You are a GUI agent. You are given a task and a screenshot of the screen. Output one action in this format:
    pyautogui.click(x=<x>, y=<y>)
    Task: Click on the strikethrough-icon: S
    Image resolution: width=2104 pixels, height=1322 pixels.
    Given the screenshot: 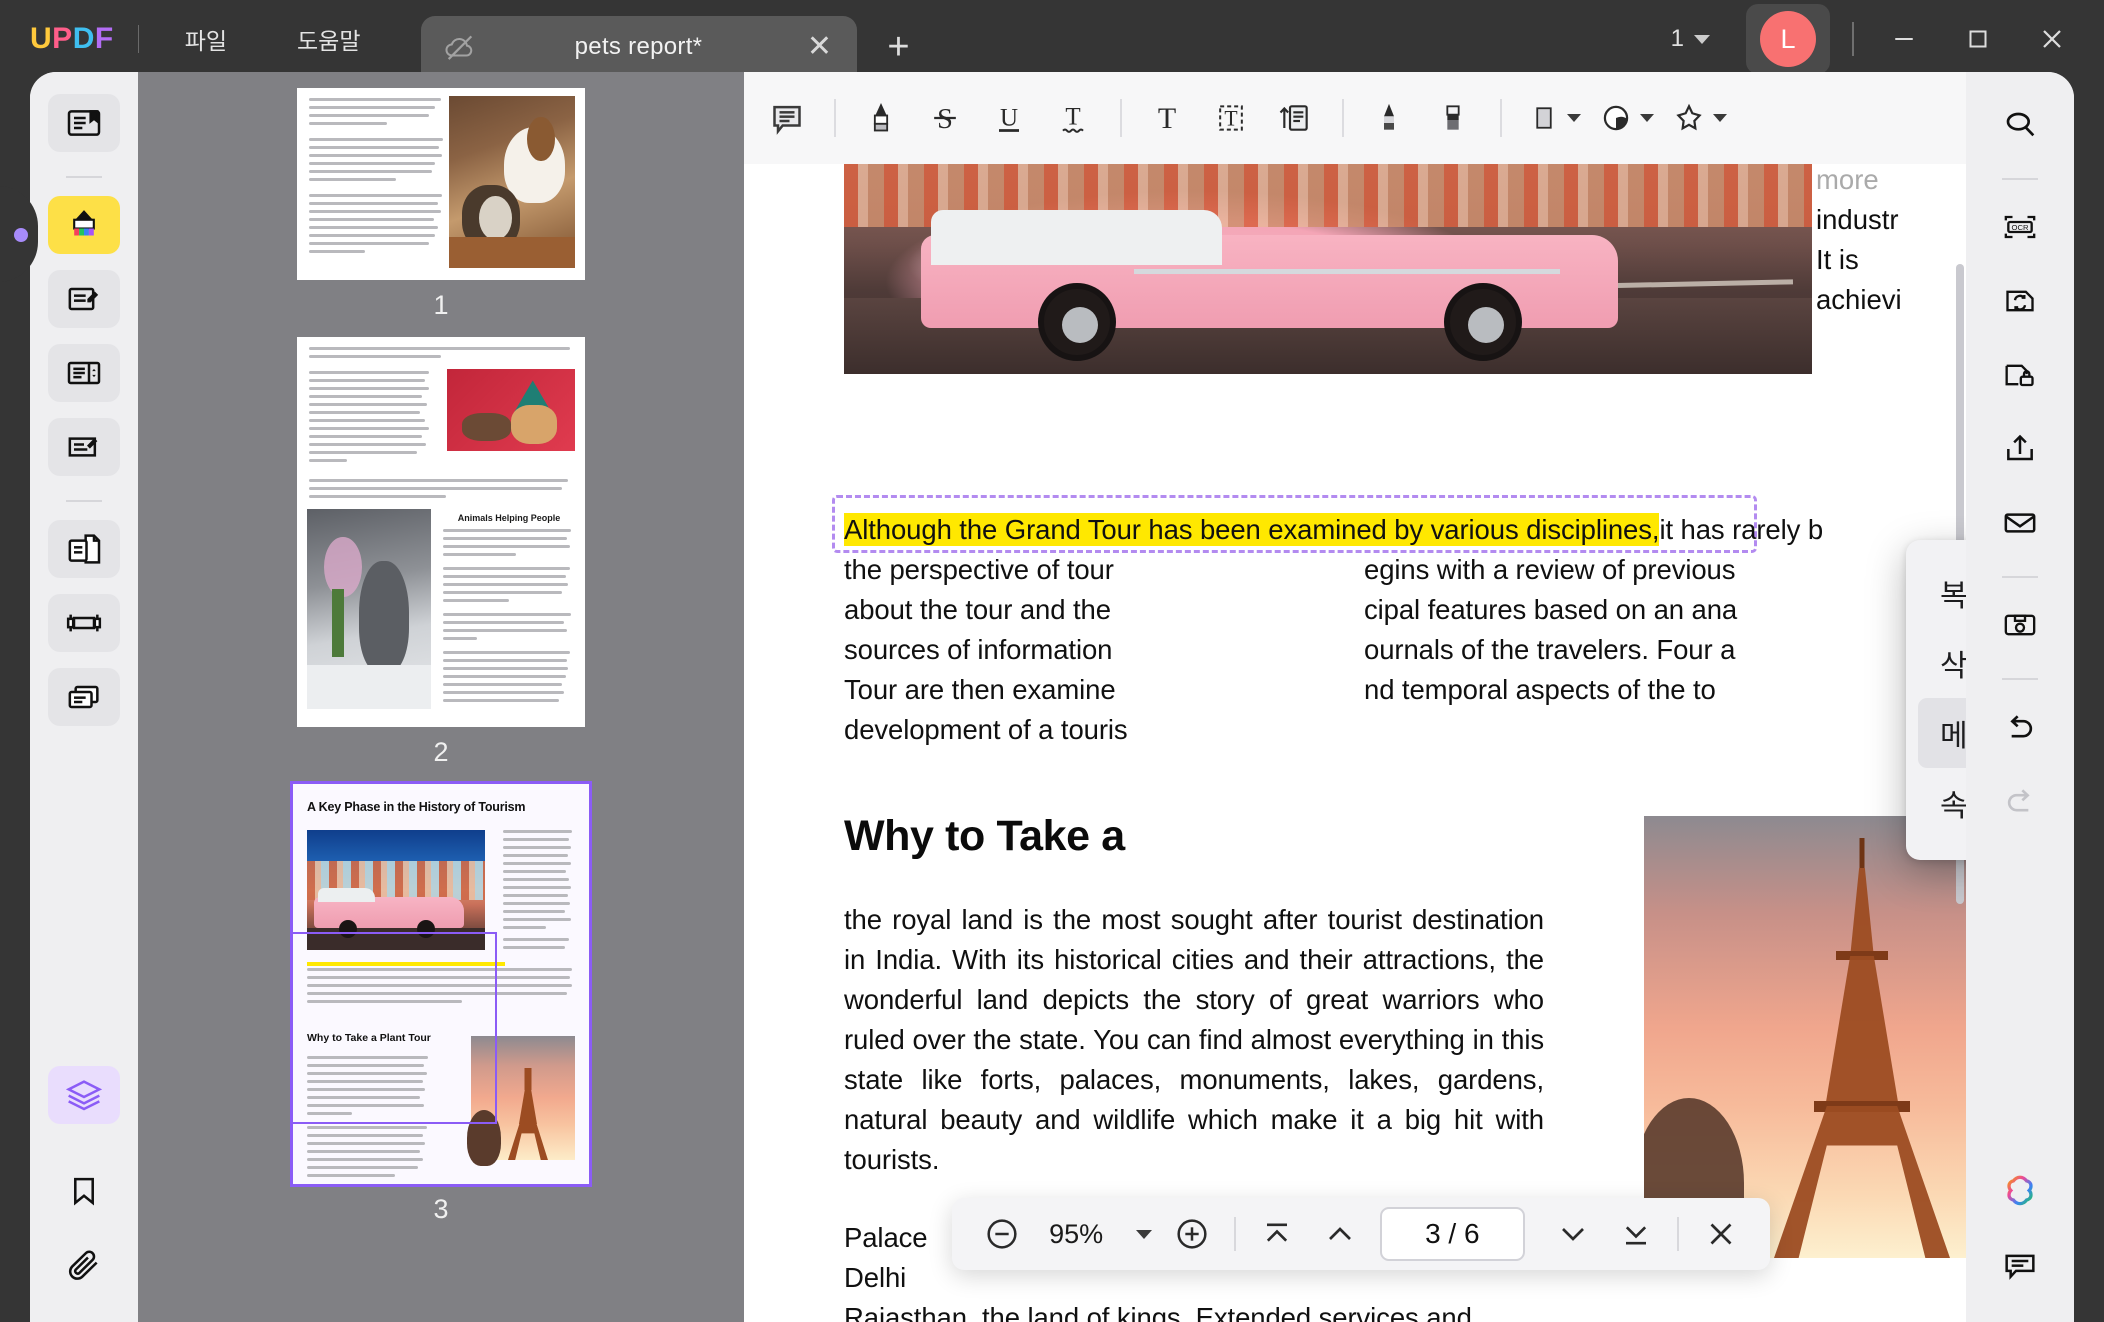 What is the action you would take?
    pyautogui.click(x=945, y=118)
    